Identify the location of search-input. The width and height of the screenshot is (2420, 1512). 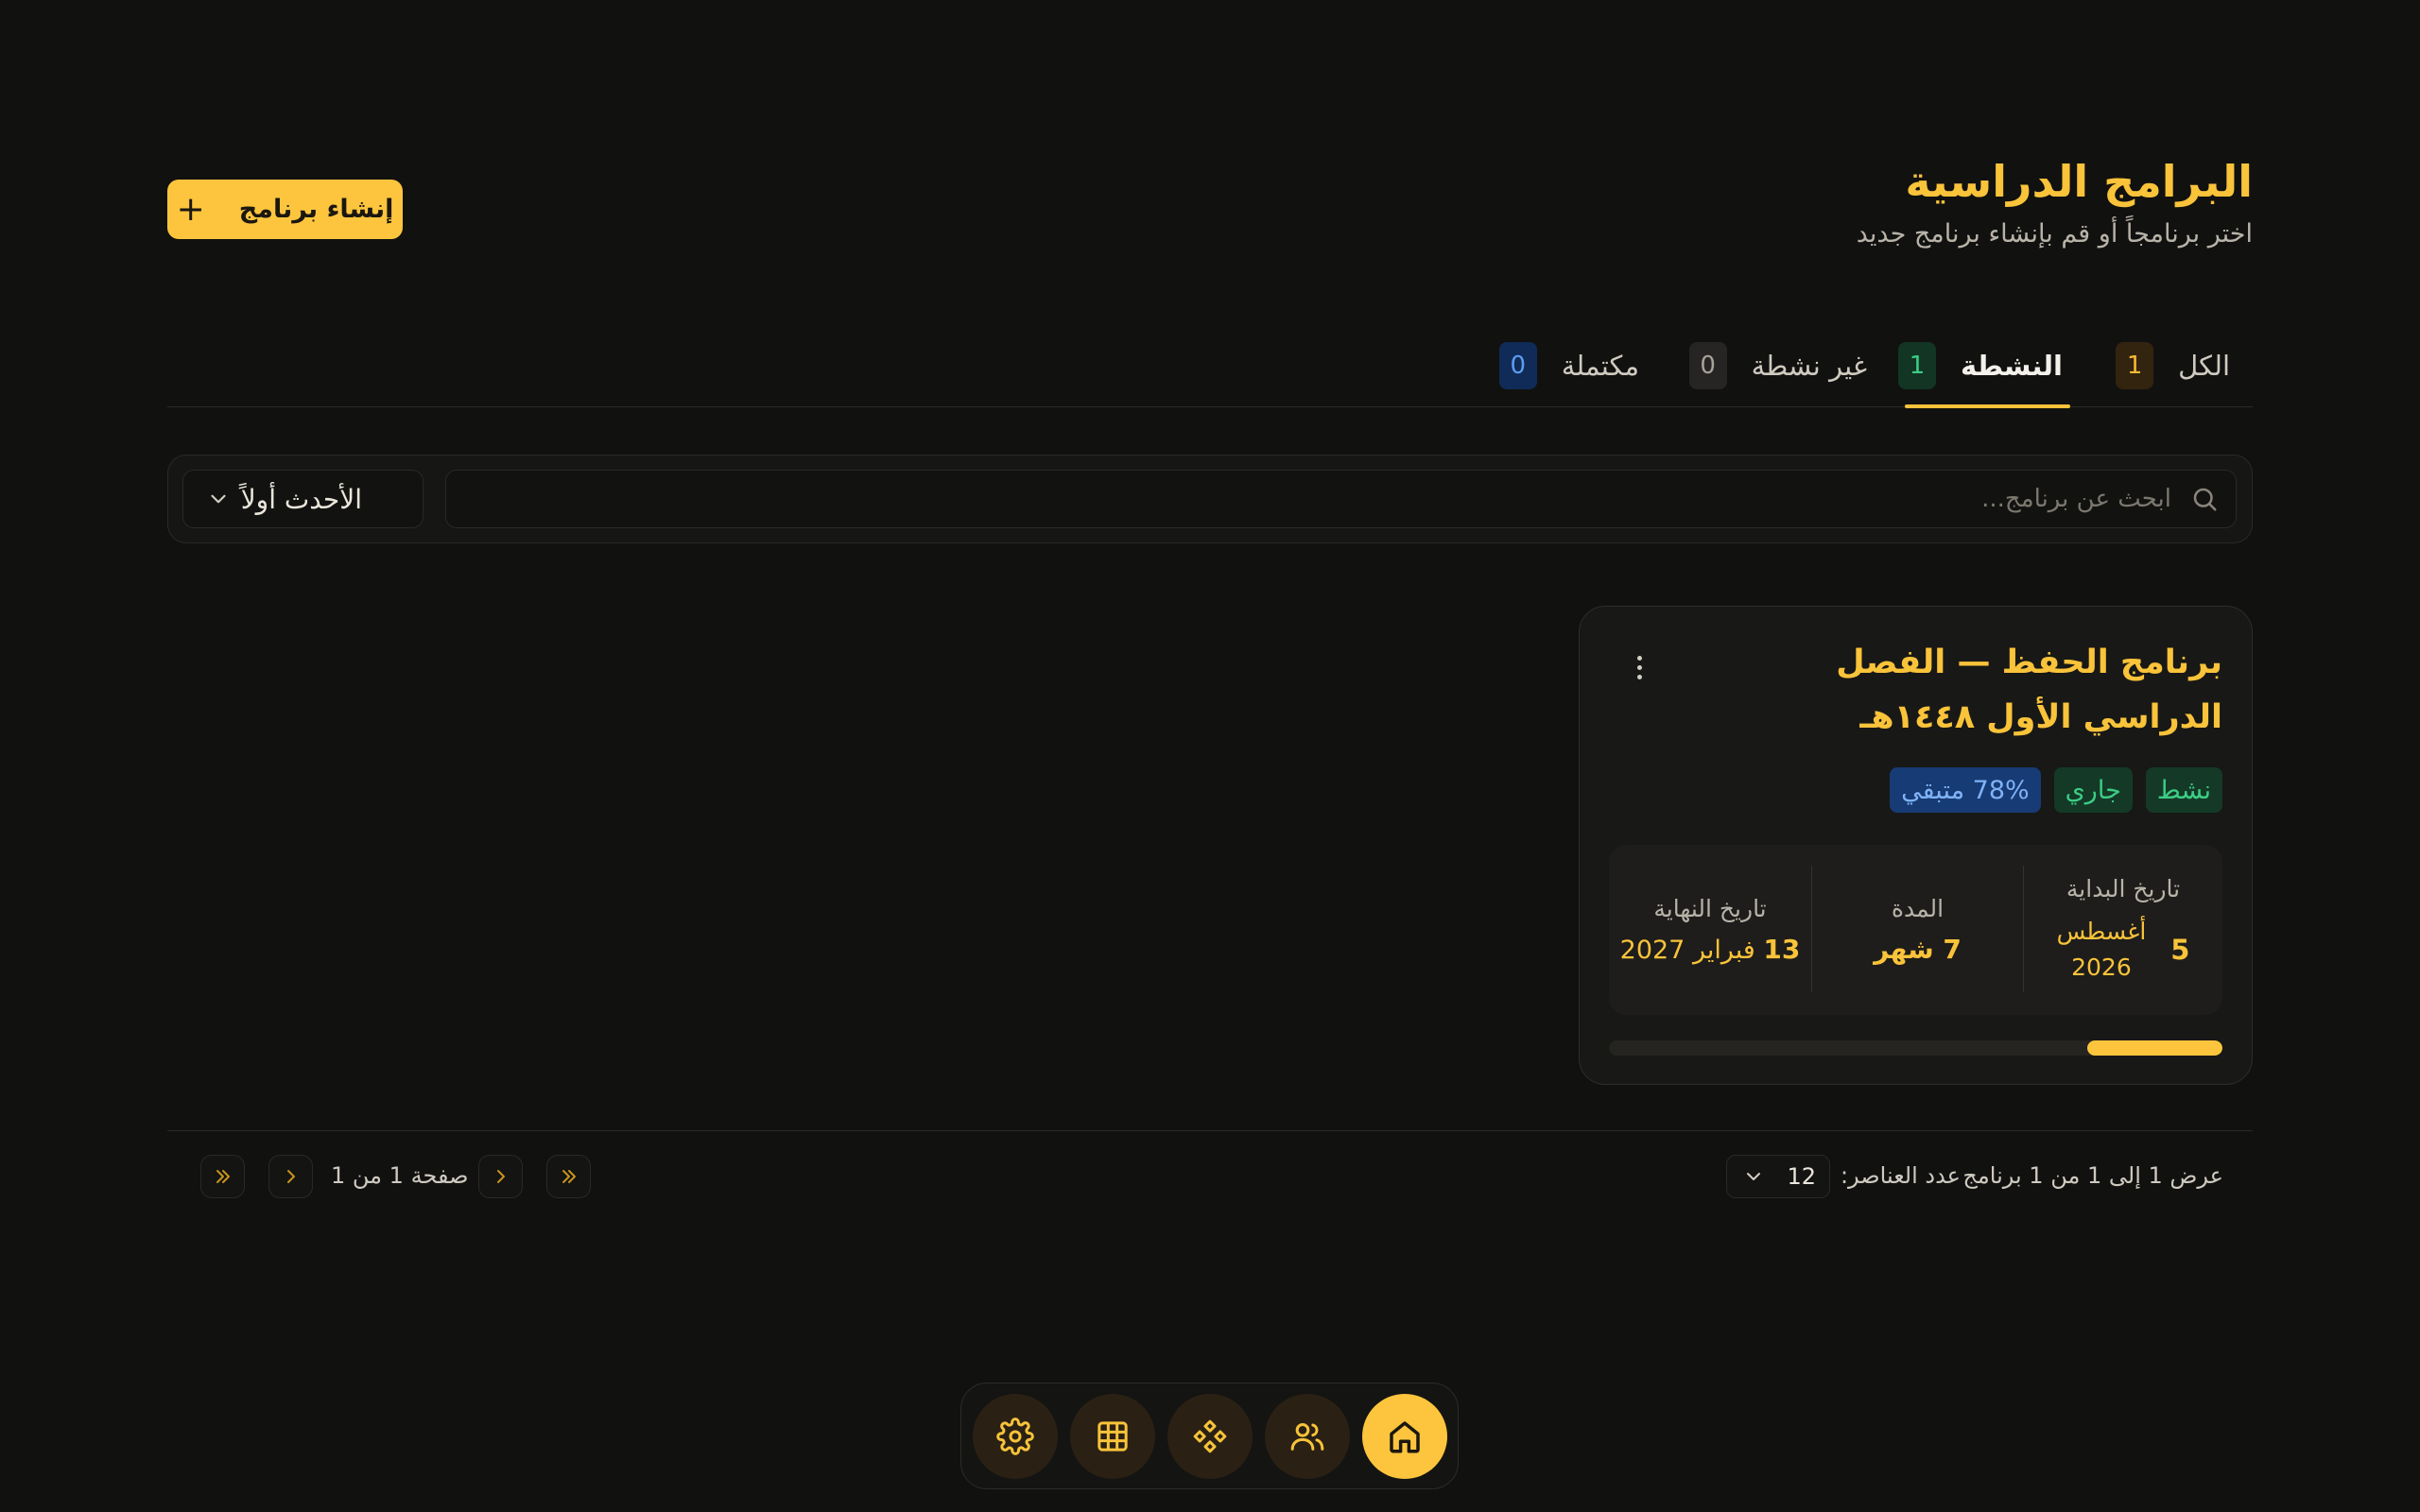
(1369, 499).